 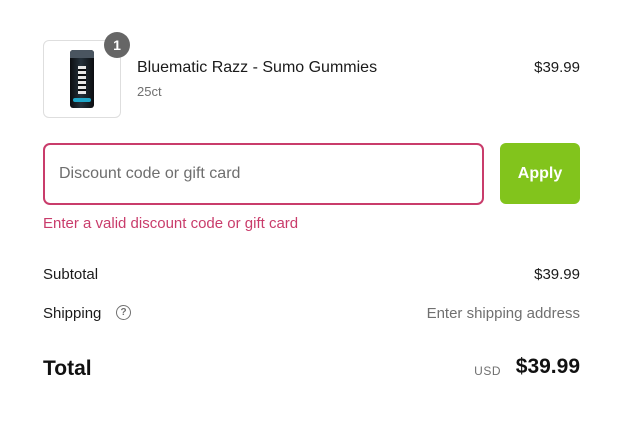 What do you see at coordinates (503, 313) in the screenshot?
I see `shipping-value: Enter shipping address` at bounding box center [503, 313].